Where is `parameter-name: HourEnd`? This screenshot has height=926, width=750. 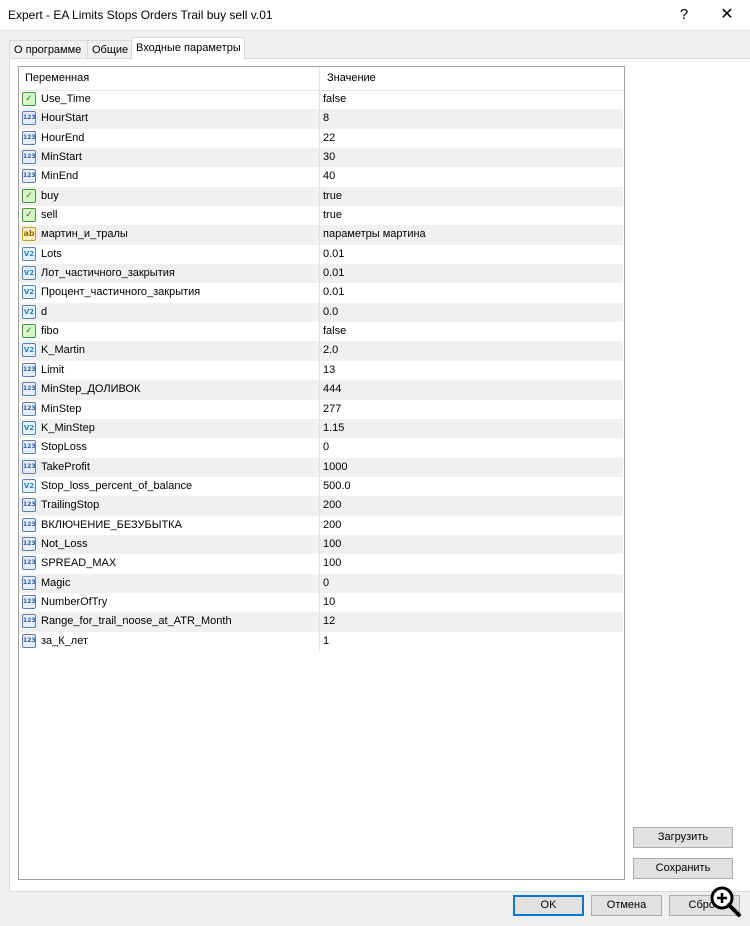 parameter-name: HourEnd is located at coordinates (63, 137).